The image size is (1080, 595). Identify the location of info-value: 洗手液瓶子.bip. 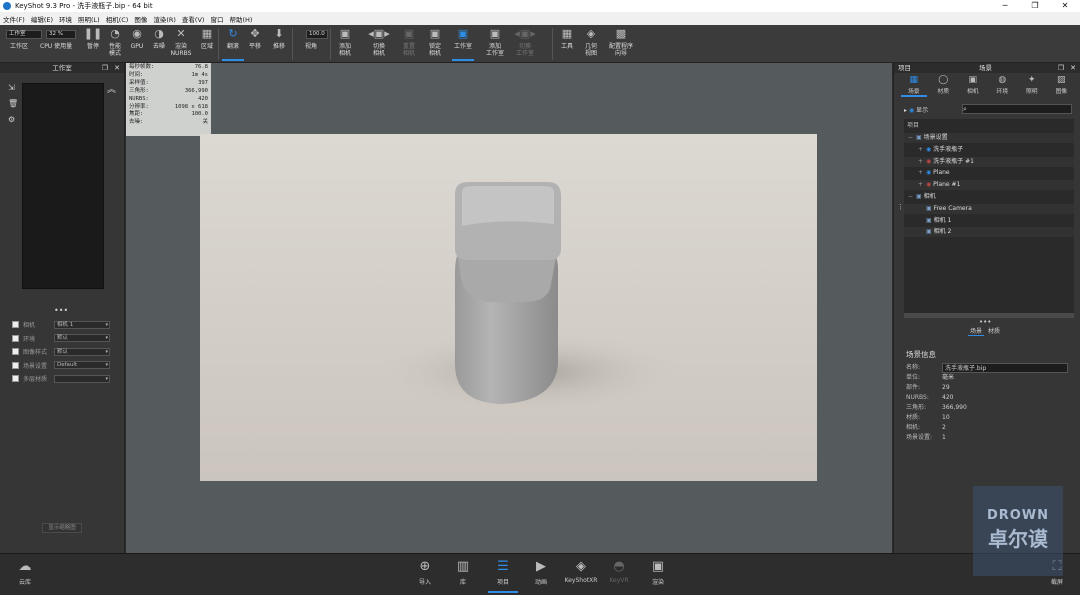
(1005, 368).